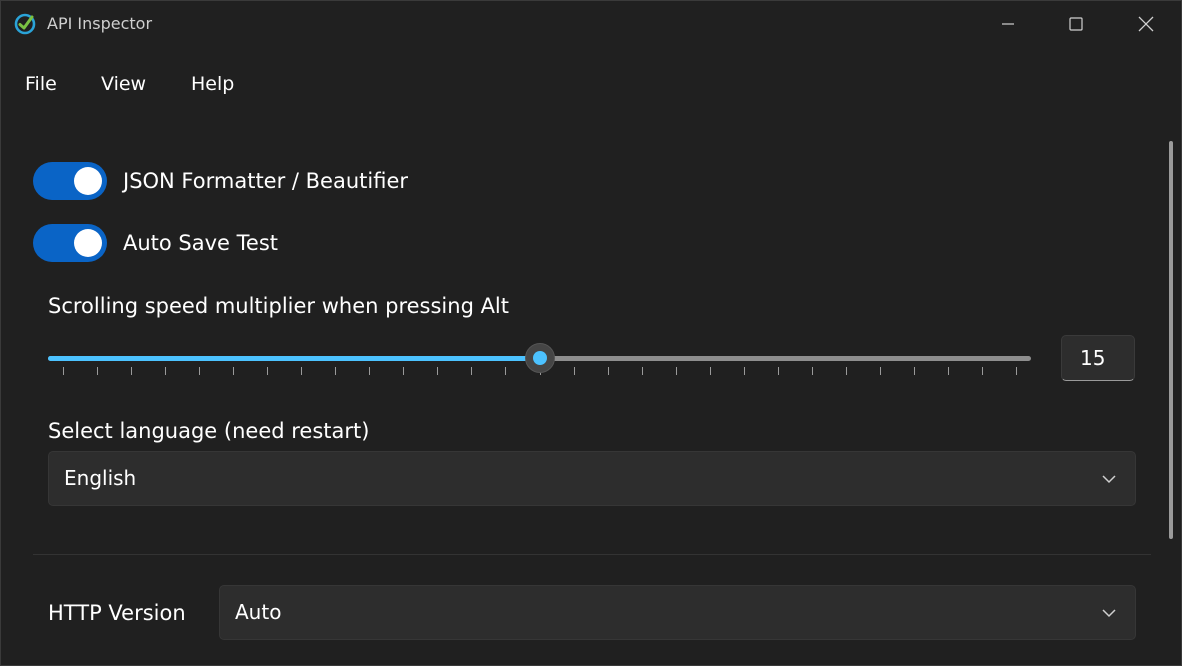 The height and width of the screenshot is (666, 1182). Describe the element at coordinates (41, 84) in the screenshot. I see `menu-file: File` at that location.